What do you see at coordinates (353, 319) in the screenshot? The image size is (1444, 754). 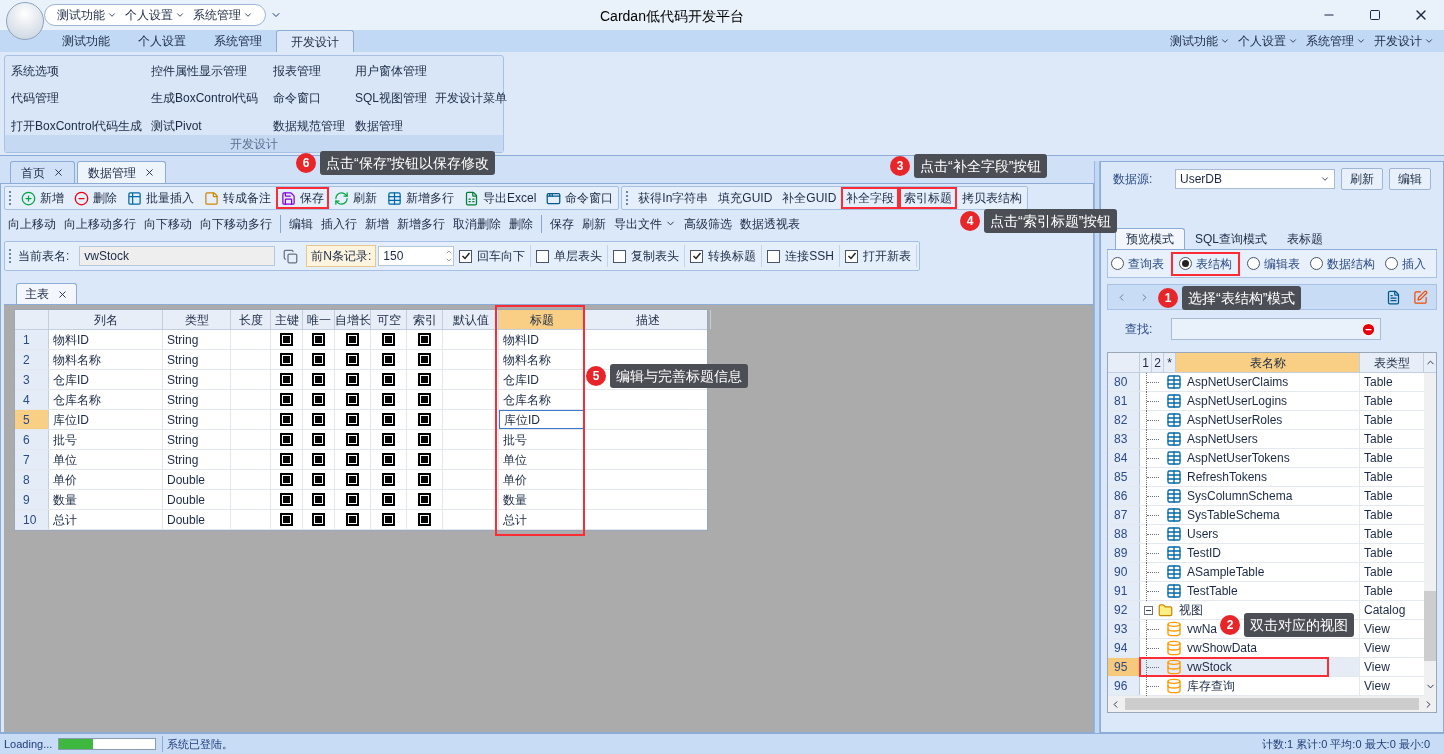 I see `column-header: 自增长` at bounding box center [353, 319].